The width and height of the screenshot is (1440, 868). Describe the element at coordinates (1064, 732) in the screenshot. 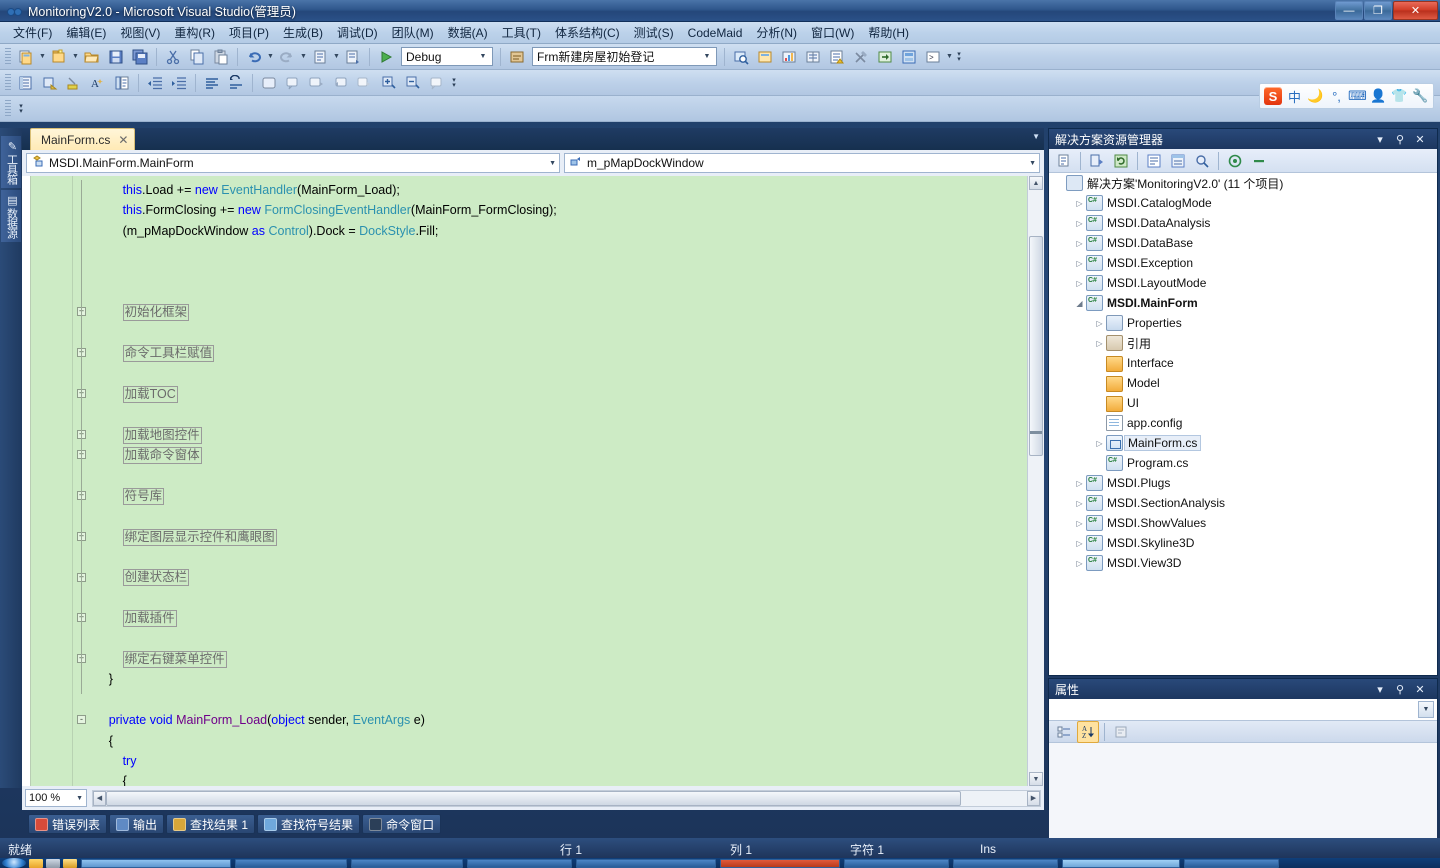

I see `categorized-icon` at that location.